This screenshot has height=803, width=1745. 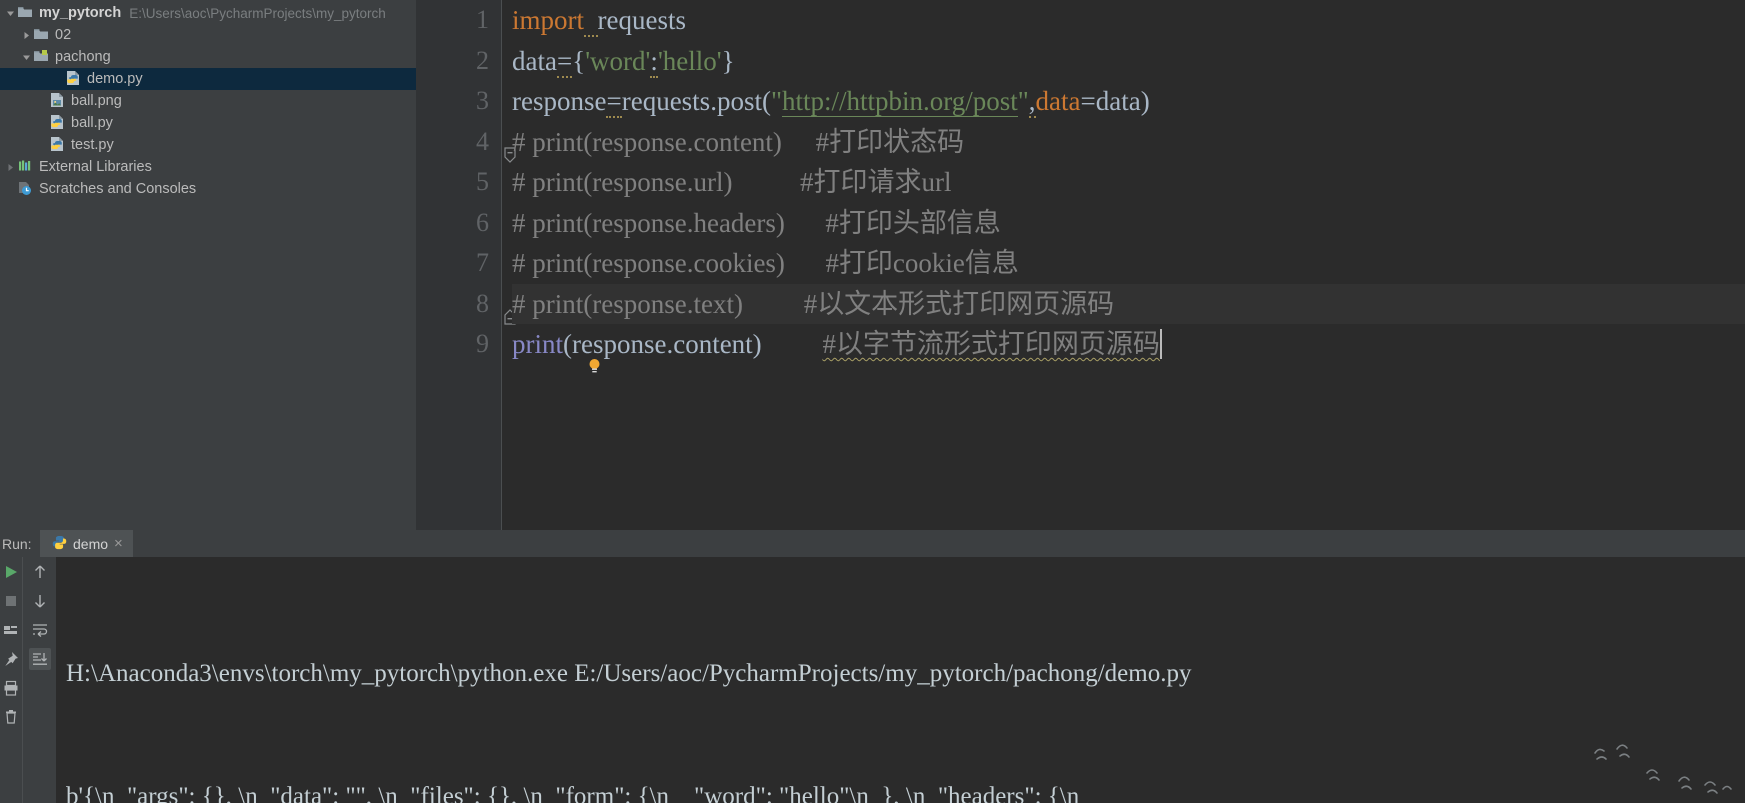 I want to click on tree-item-label: ball.png, so click(x=96, y=101).